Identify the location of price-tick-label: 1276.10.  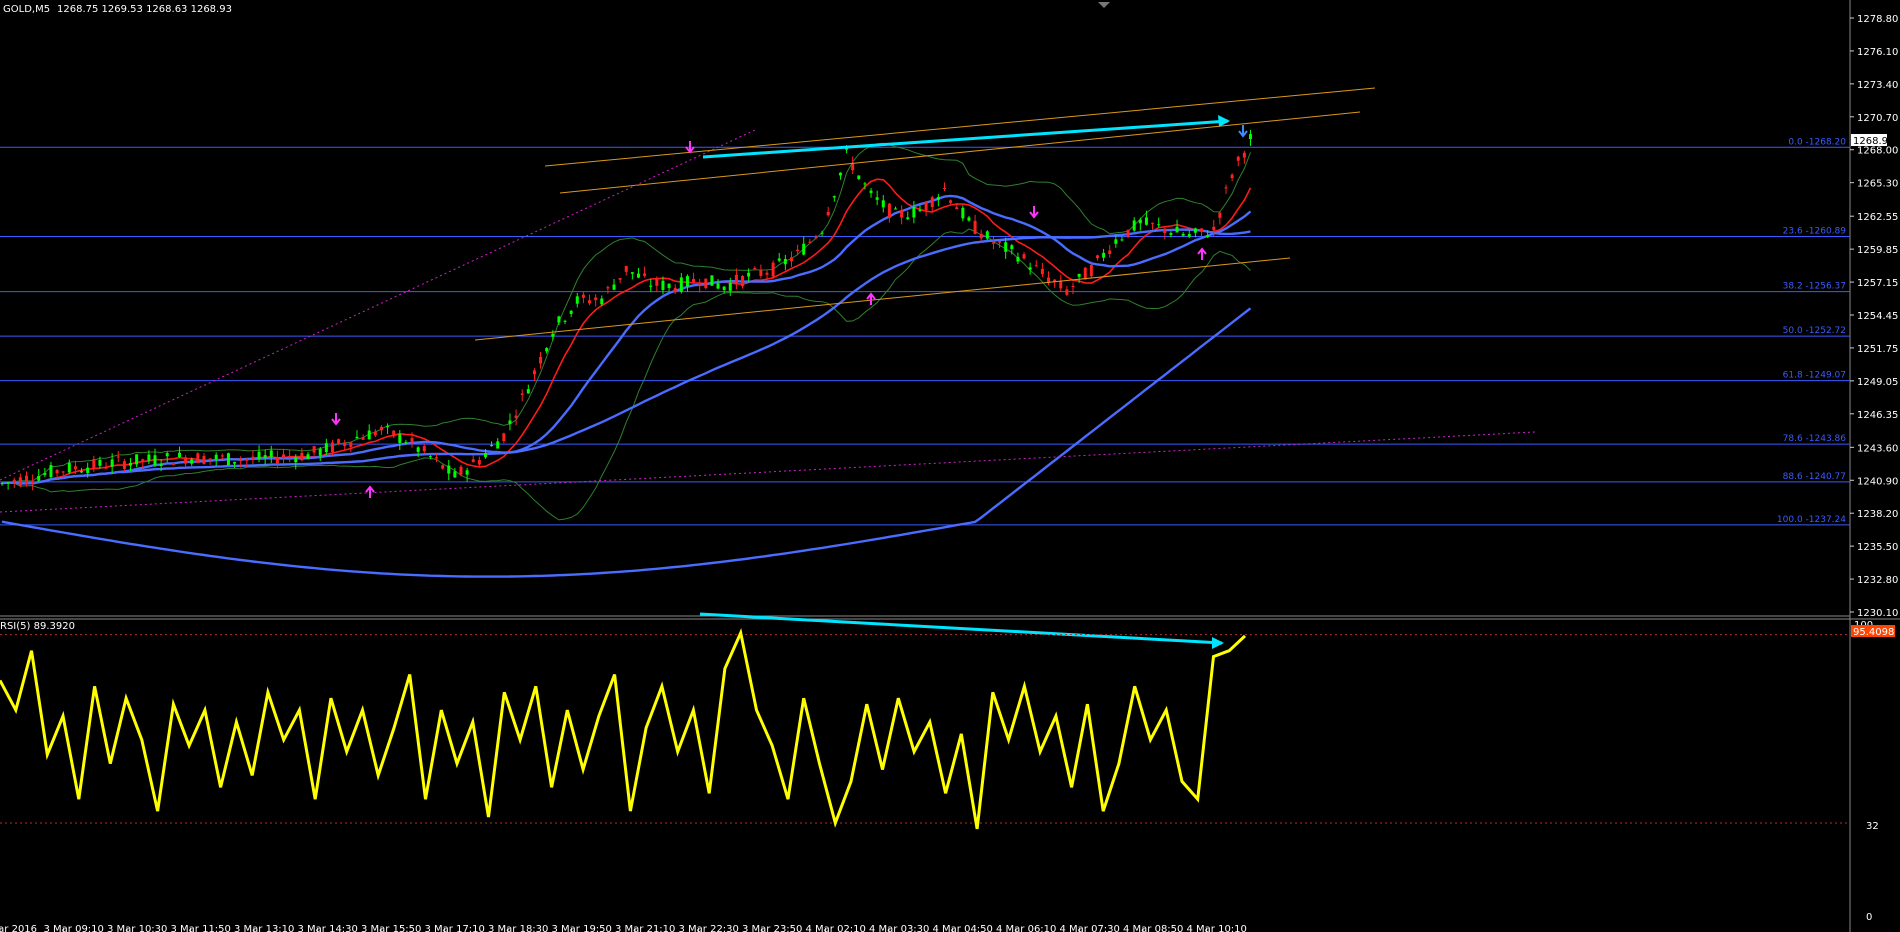
(1877, 52).